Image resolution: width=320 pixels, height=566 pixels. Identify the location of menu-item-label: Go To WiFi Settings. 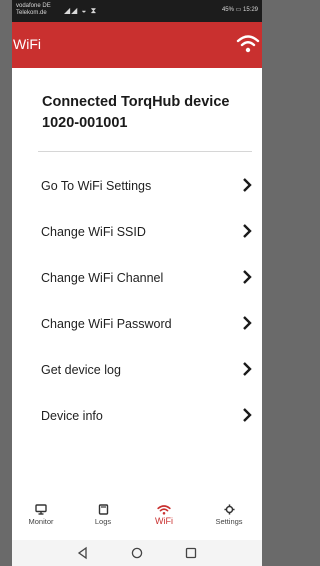
(96, 186).